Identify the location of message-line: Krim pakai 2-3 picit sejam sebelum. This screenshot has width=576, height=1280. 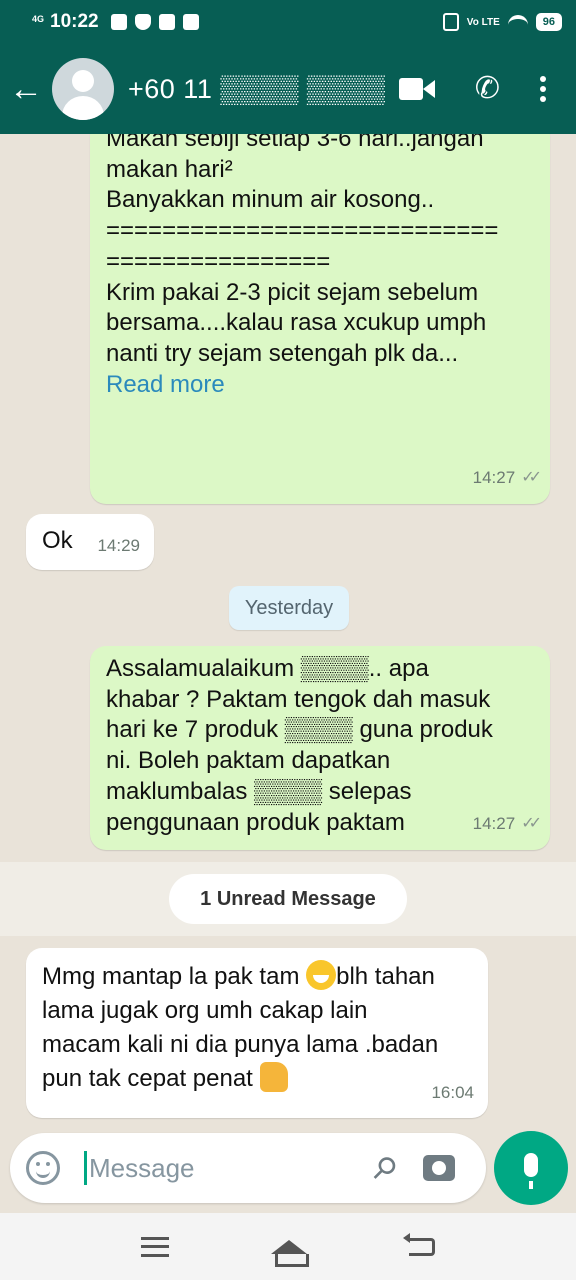
(292, 292).